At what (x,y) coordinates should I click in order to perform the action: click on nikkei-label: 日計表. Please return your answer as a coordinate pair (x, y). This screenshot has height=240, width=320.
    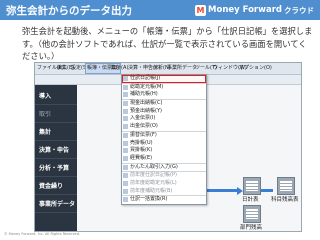
    Looking at the image, I should click on (250, 200).